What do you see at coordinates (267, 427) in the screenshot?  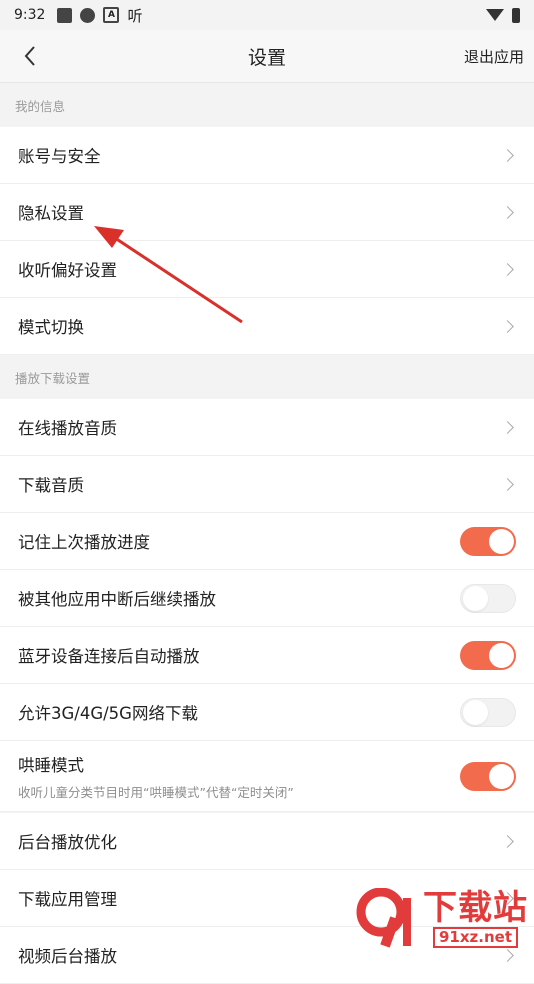 I see `list-item-online-quality: 在线播放音质` at bounding box center [267, 427].